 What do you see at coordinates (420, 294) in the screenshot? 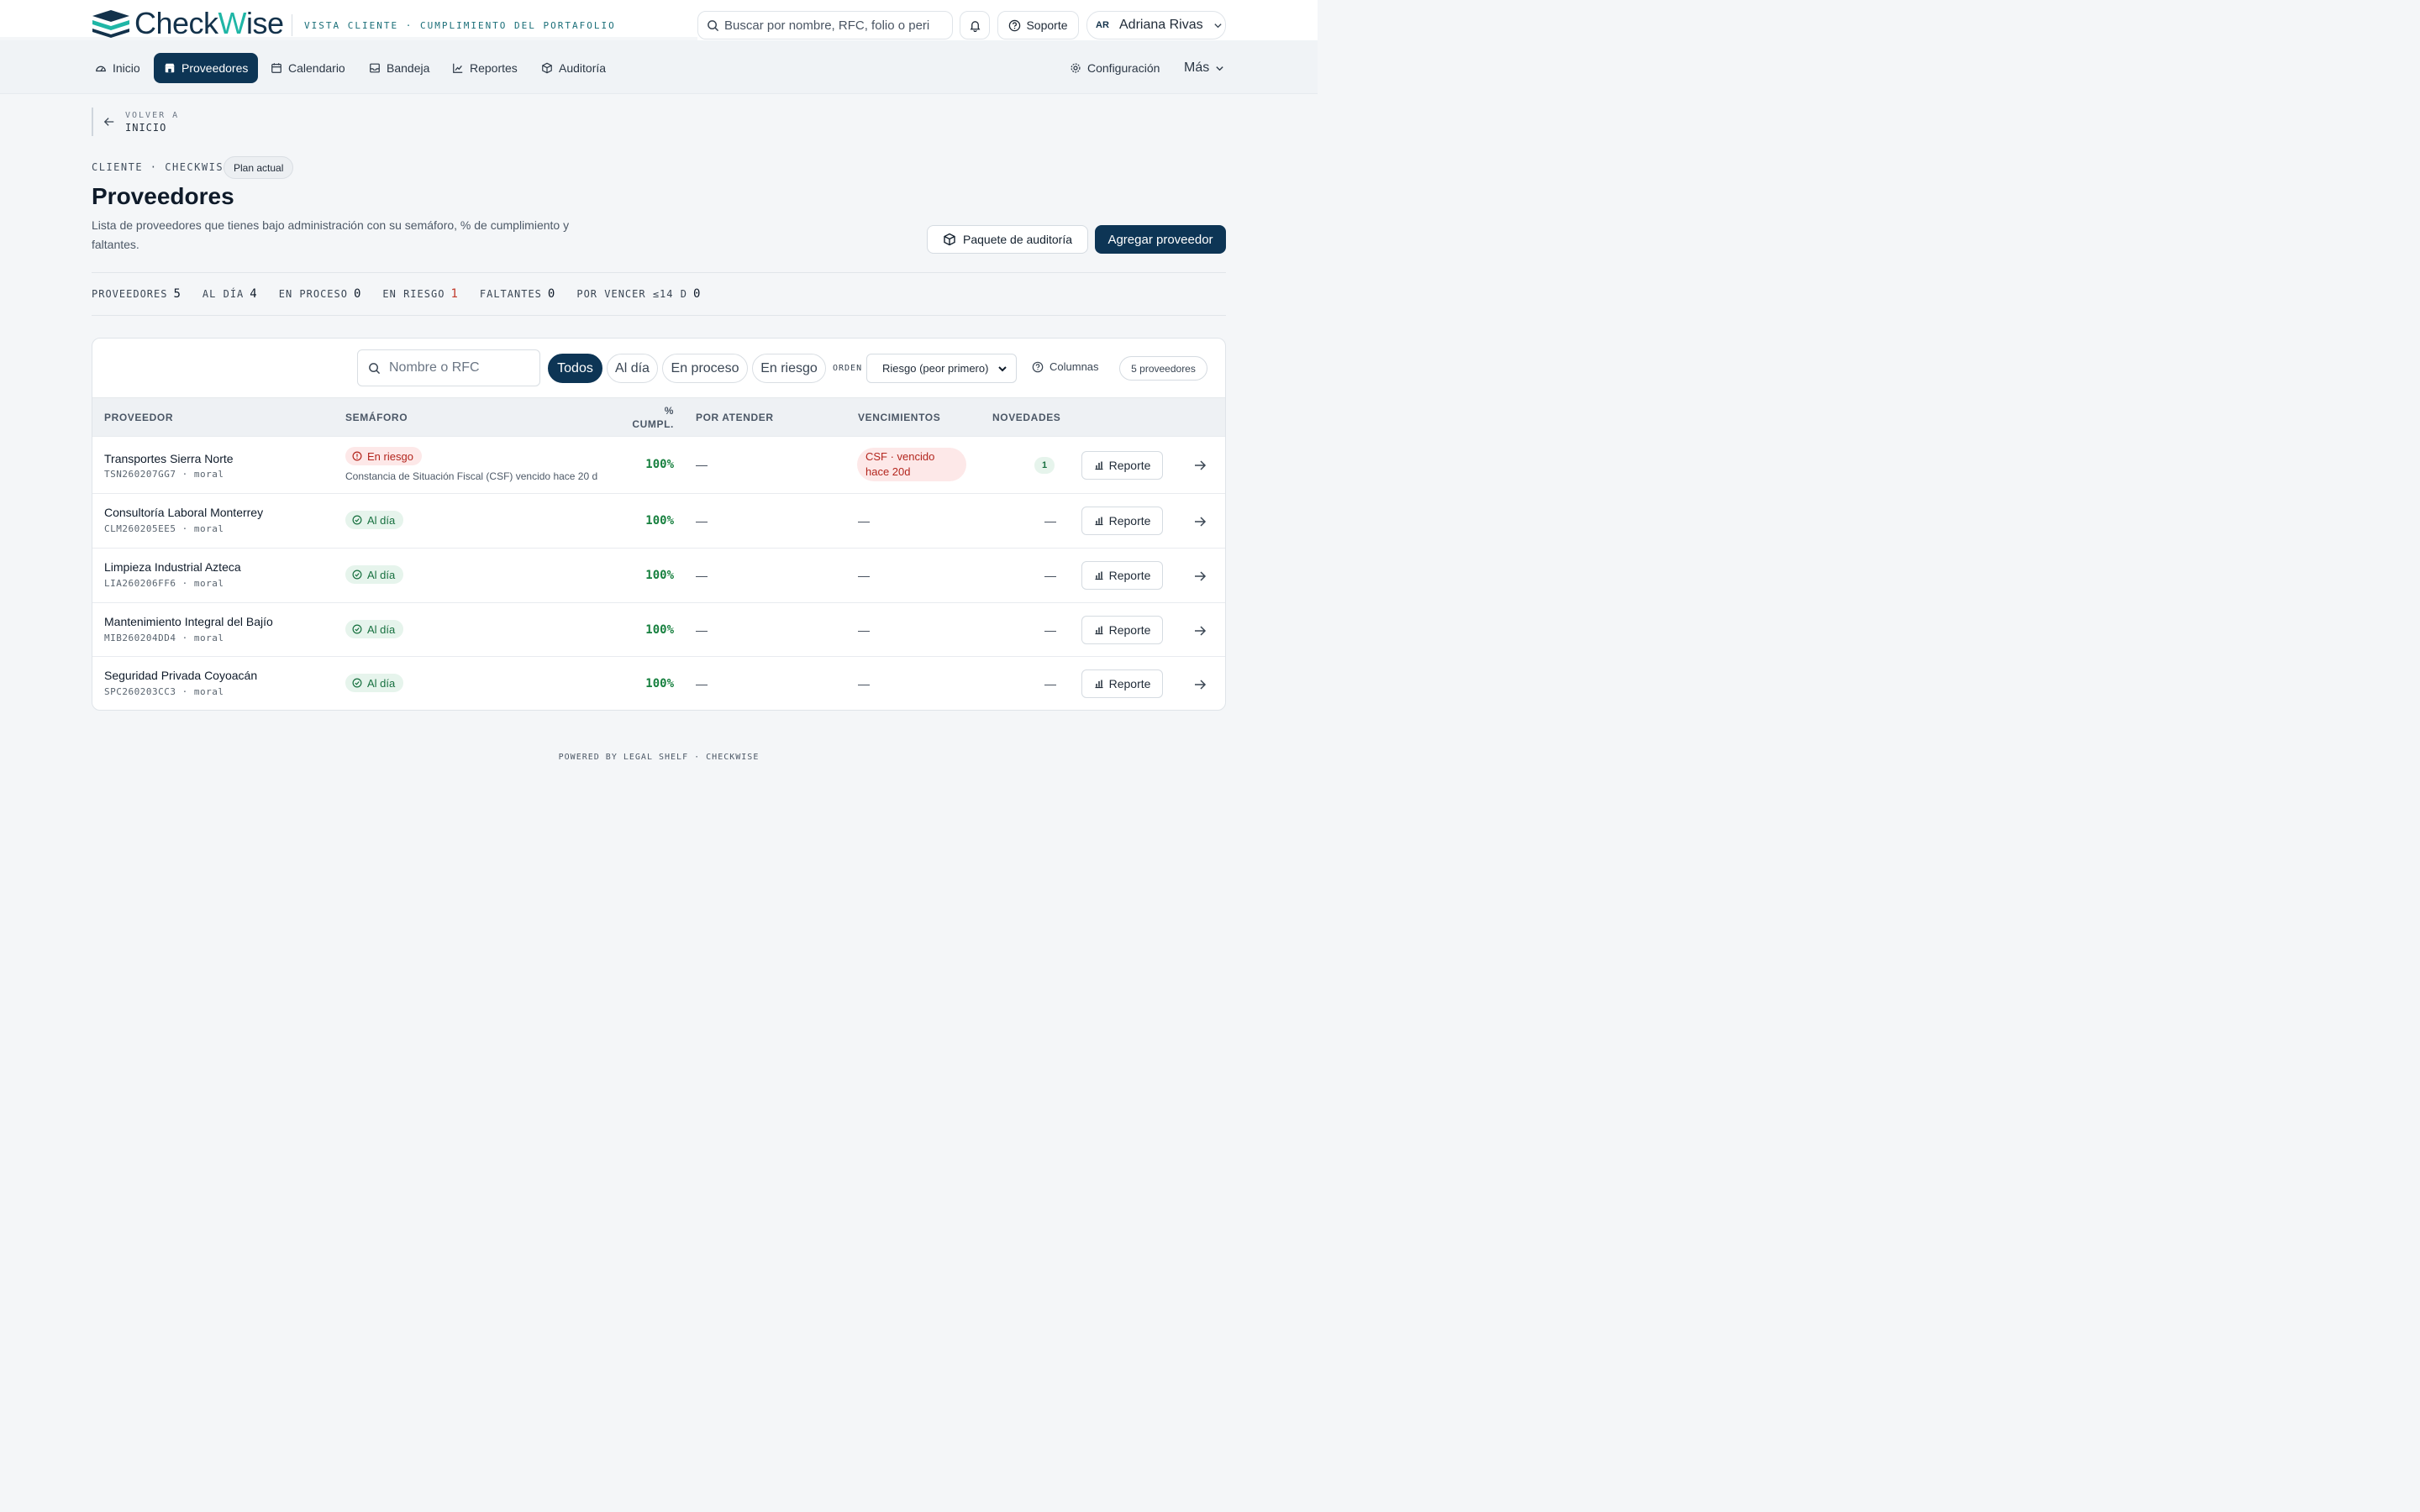
I see `stat-en-riesgo: EN RIESGO 1` at bounding box center [420, 294].